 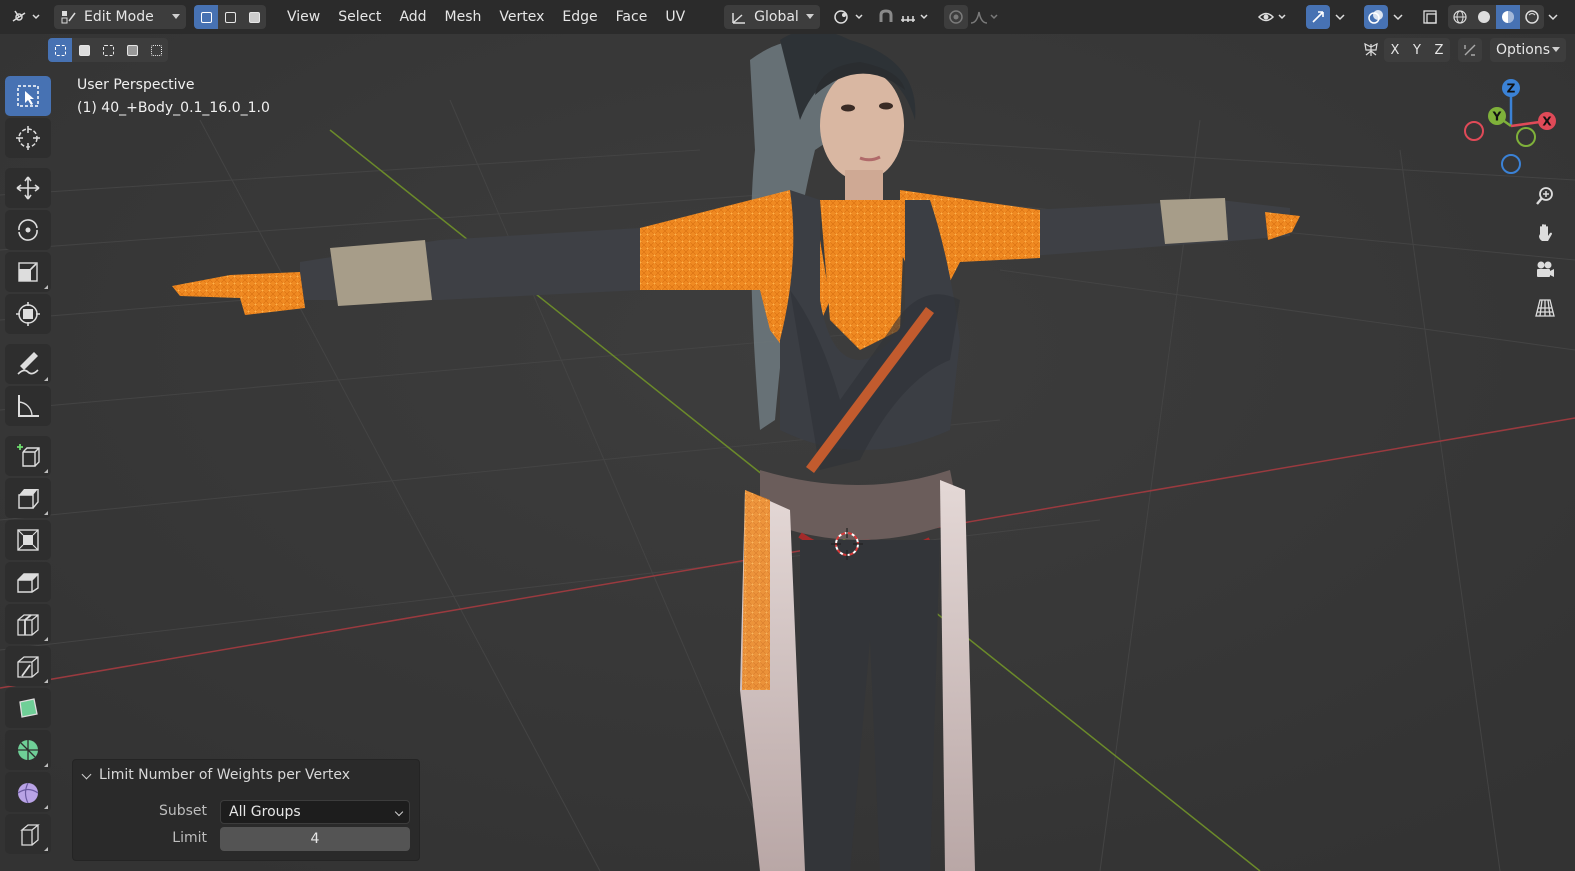 I want to click on pan-button, so click(x=1545, y=233).